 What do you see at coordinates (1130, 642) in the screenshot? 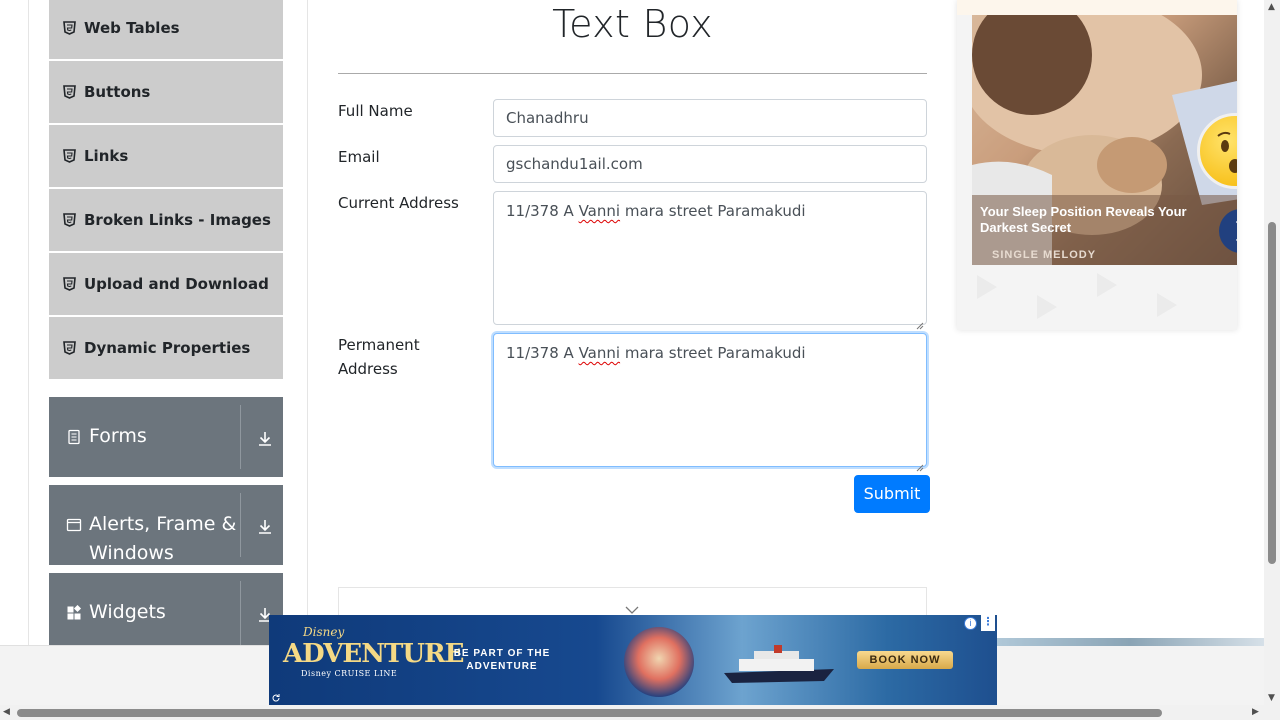
I see `ad-edge-strip` at bounding box center [1130, 642].